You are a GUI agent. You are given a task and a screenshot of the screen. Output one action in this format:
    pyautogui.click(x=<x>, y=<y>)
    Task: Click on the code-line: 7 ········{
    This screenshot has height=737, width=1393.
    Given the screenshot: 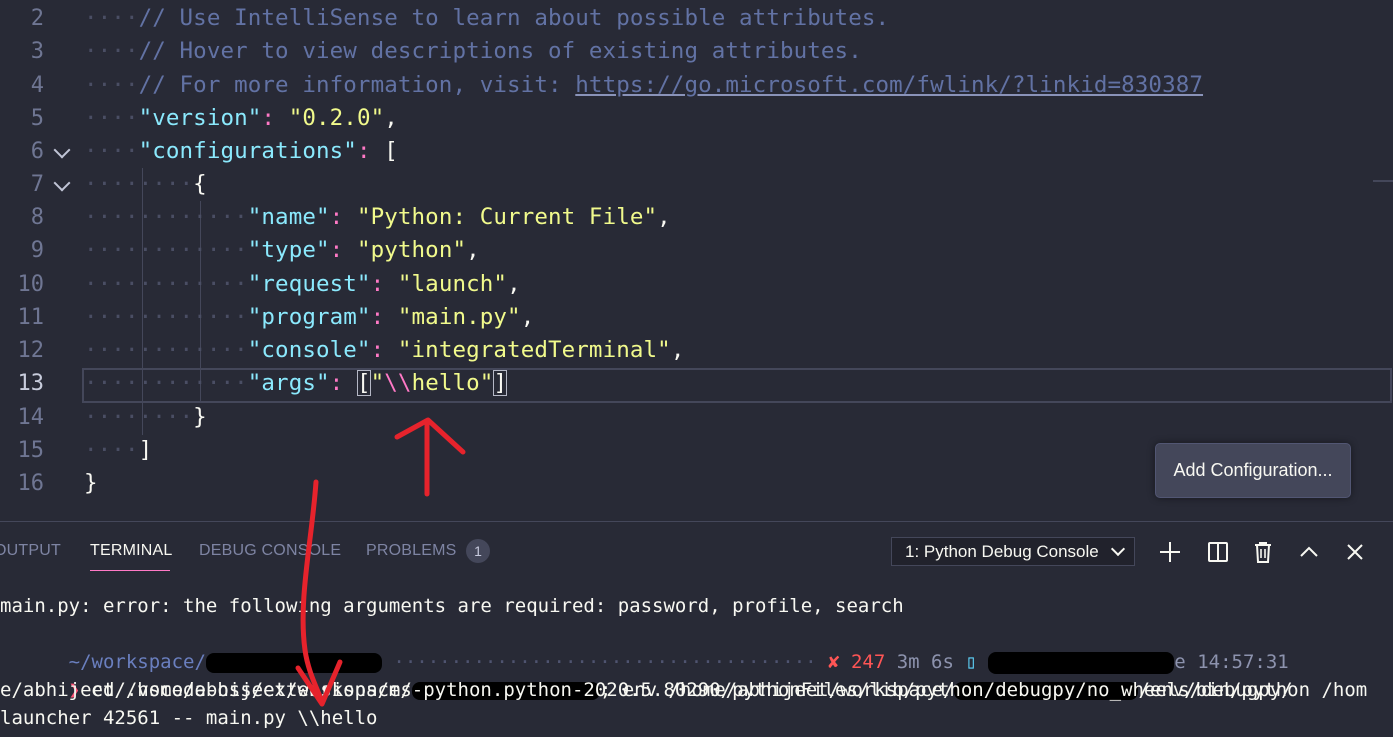 What is the action you would take?
    pyautogui.click(x=696, y=184)
    